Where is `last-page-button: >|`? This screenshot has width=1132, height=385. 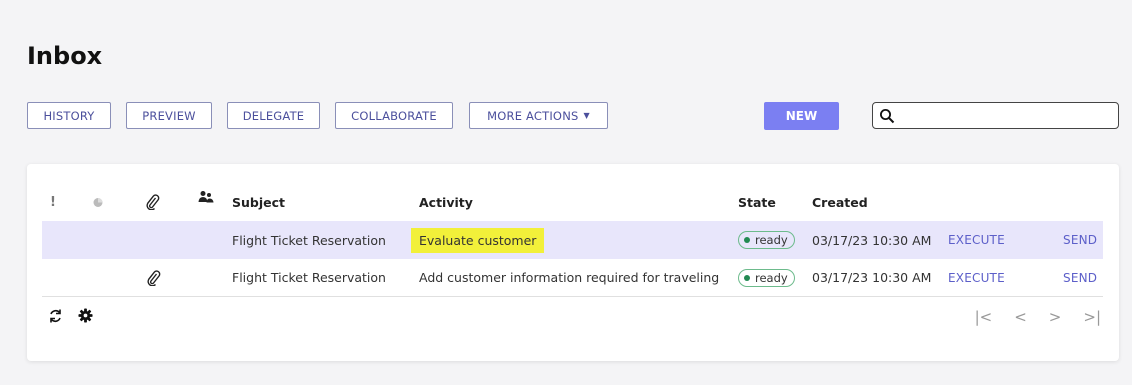
last-page-button: >| is located at coordinates (1092, 317).